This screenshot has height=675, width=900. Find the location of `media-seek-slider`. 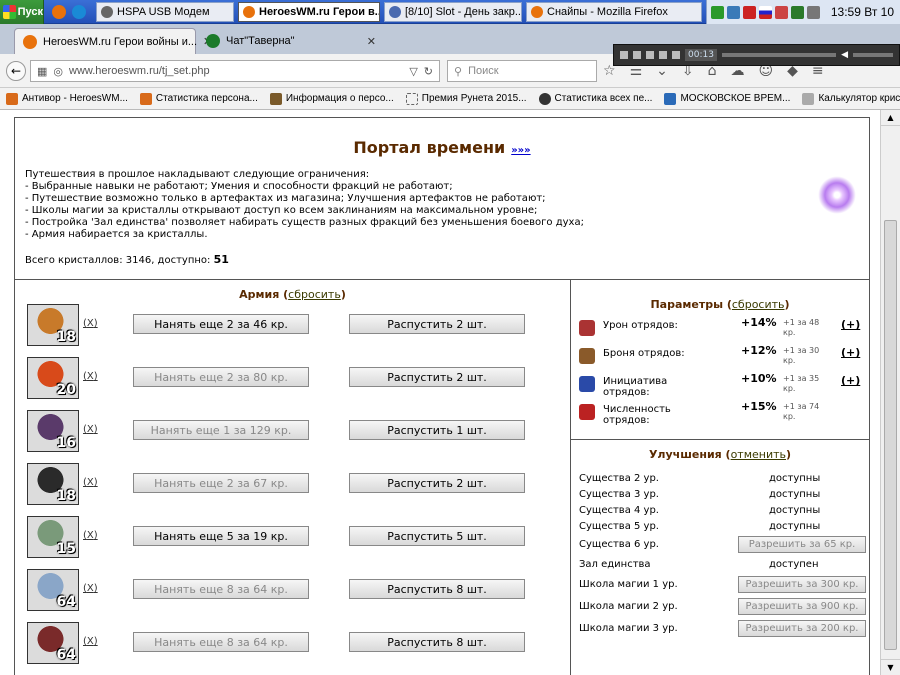

media-seek-slider is located at coordinates (779, 55).